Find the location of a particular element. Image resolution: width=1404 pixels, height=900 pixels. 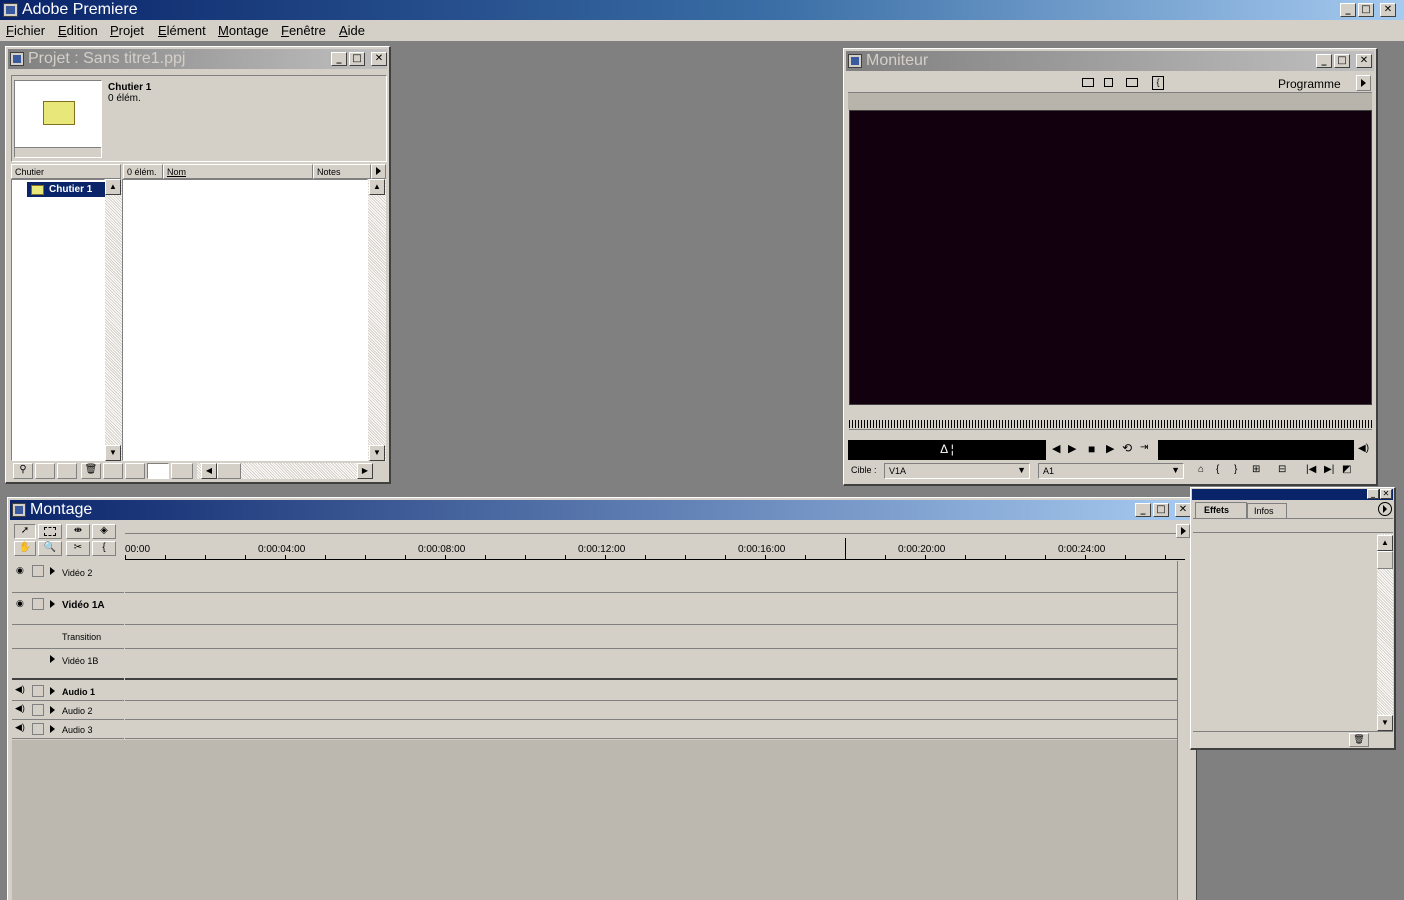

monitor-menu-arrow-icon is located at coordinates (1363, 83).